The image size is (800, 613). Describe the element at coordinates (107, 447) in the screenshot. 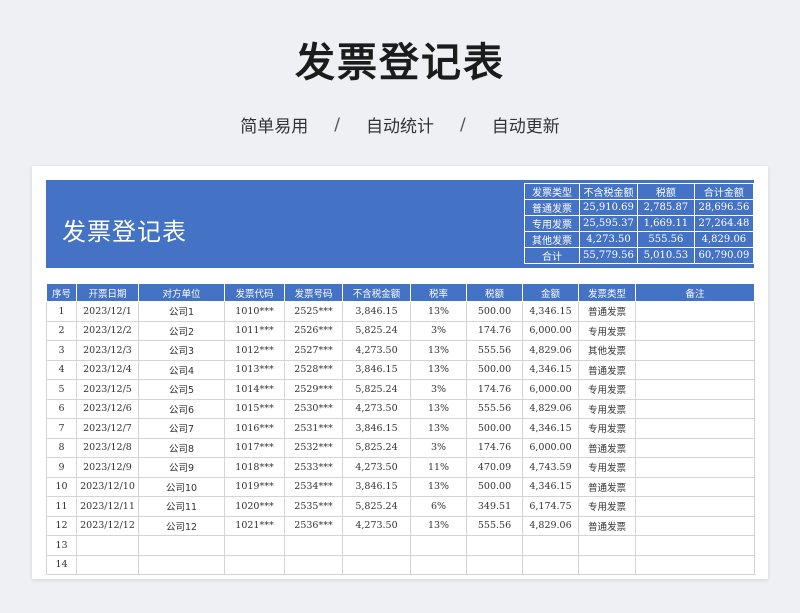

I see `date-cell: 2023/12/8` at that location.